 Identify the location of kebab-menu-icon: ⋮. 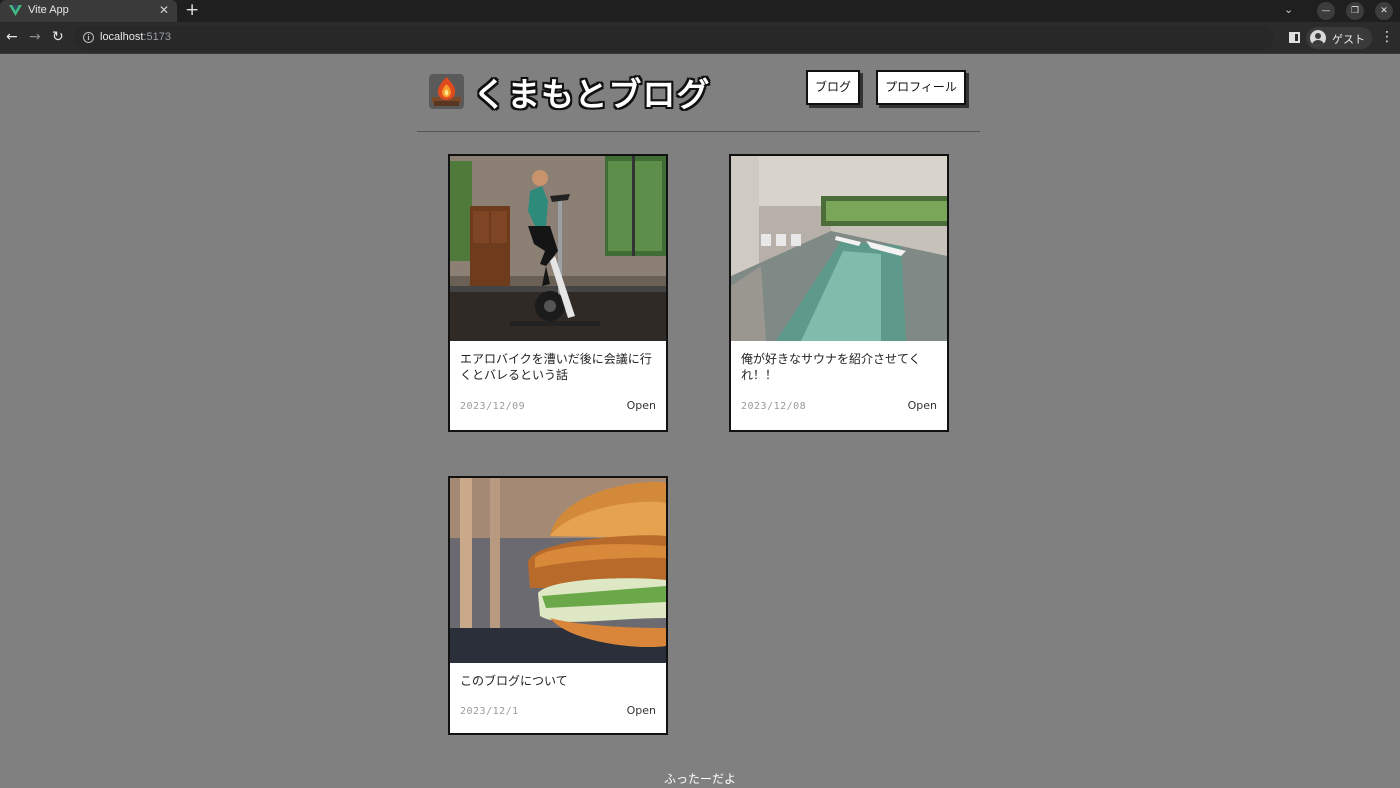
(1387, 37).